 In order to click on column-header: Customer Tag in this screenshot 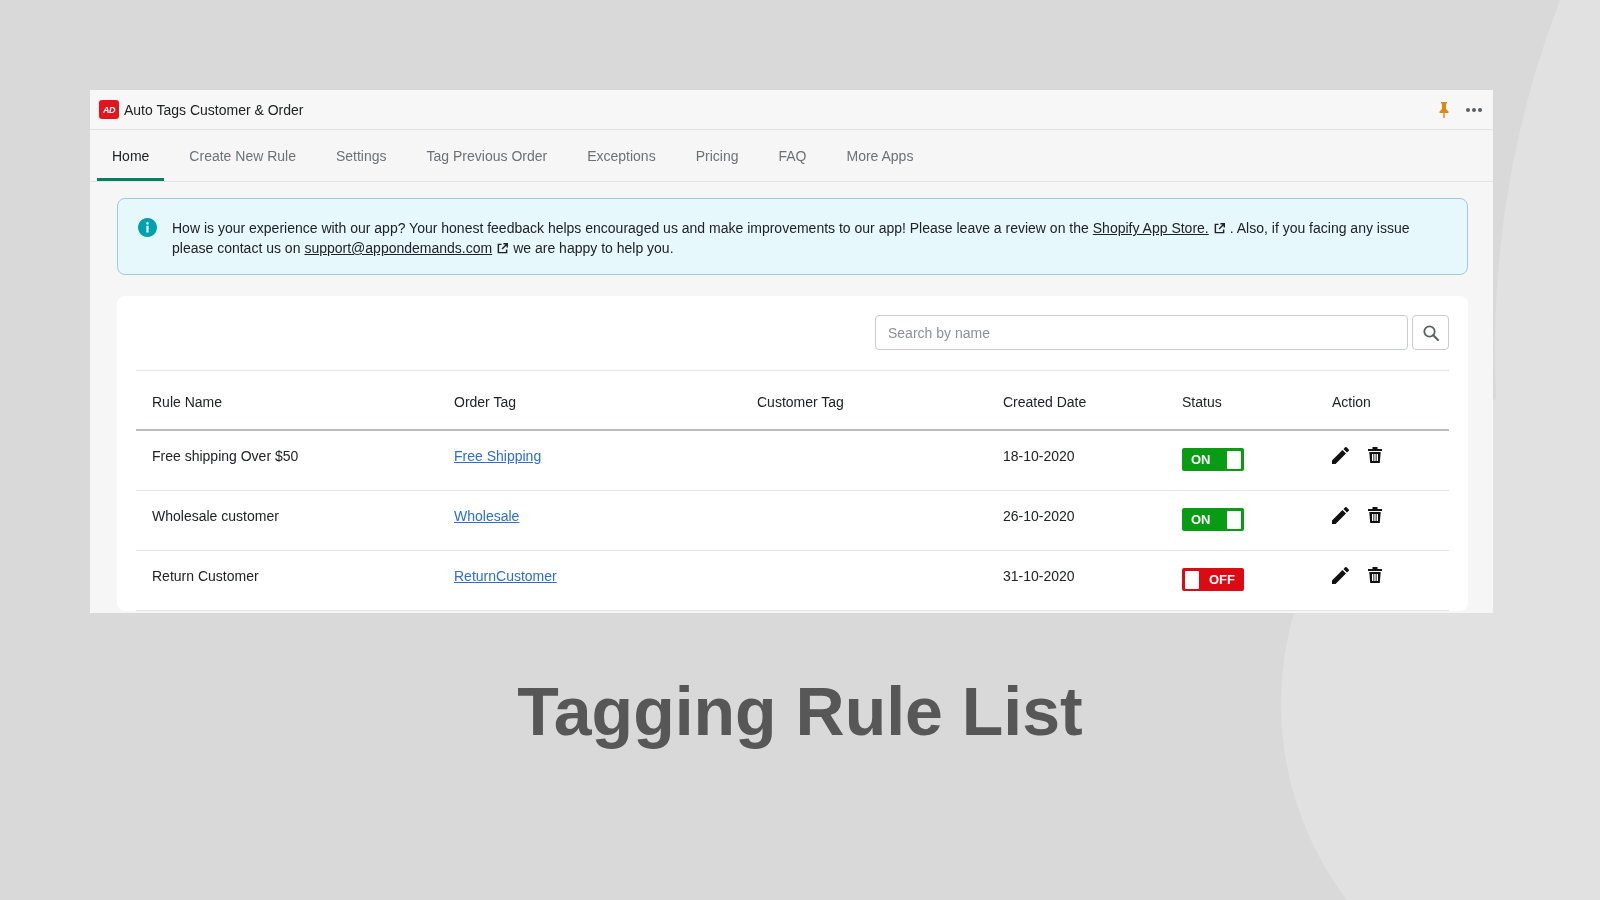, I will do `click(800, 401)`.